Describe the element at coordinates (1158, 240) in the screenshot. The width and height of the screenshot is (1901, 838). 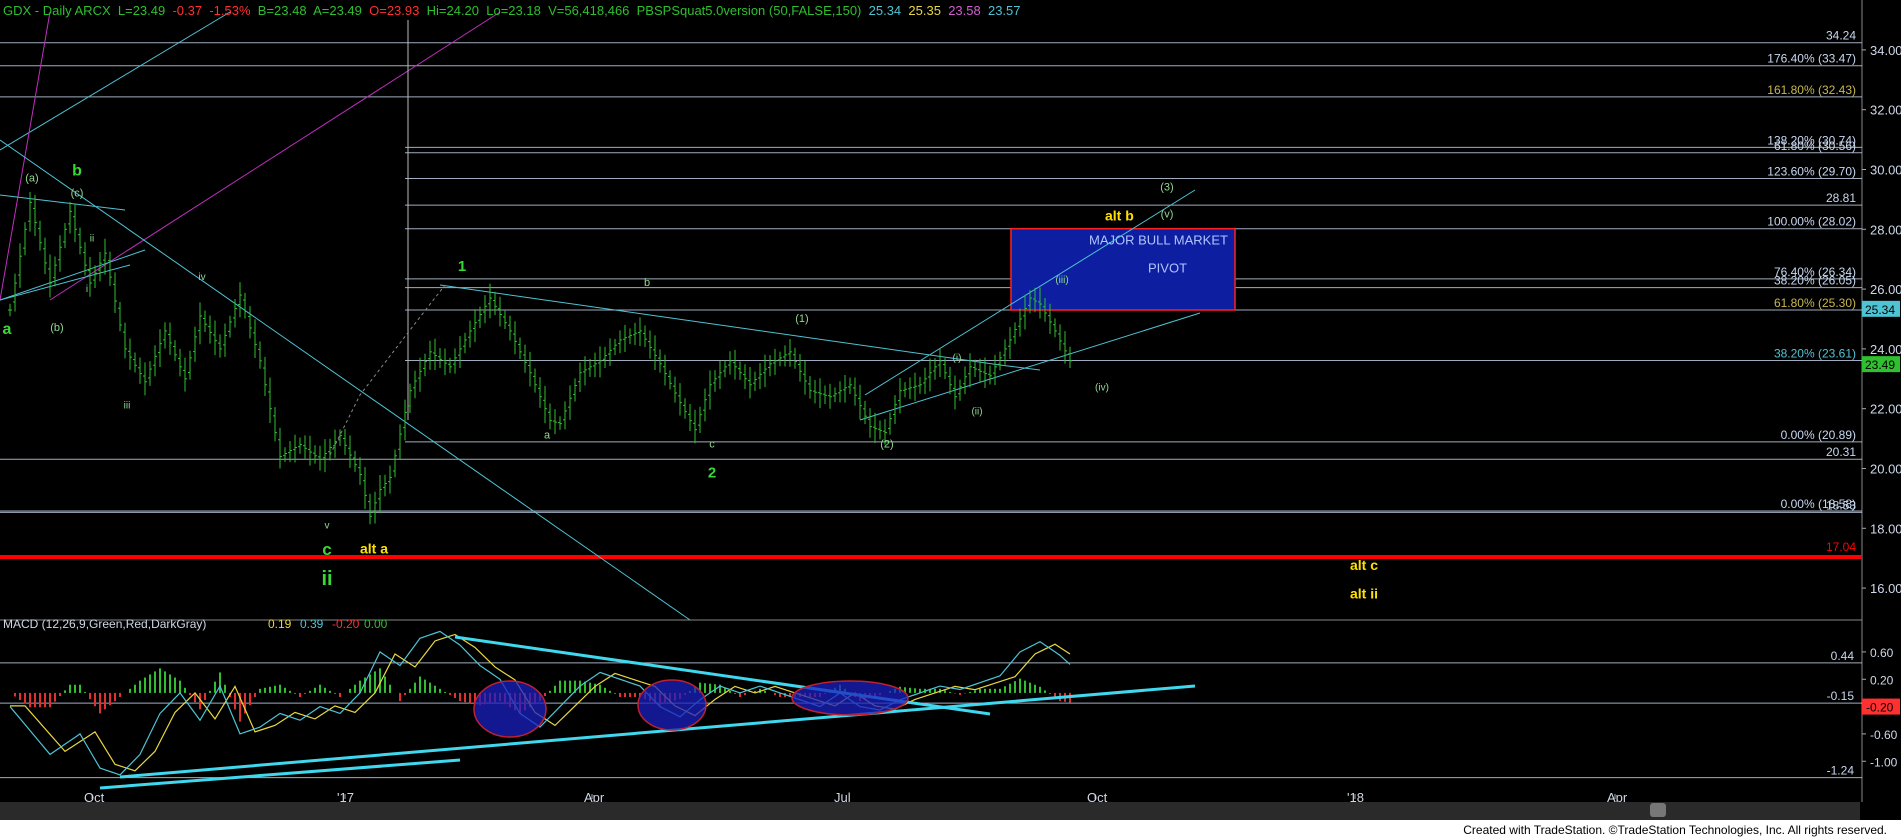
I see `pivot-box-label-1: MAJOR BULL MARKET` at that location.